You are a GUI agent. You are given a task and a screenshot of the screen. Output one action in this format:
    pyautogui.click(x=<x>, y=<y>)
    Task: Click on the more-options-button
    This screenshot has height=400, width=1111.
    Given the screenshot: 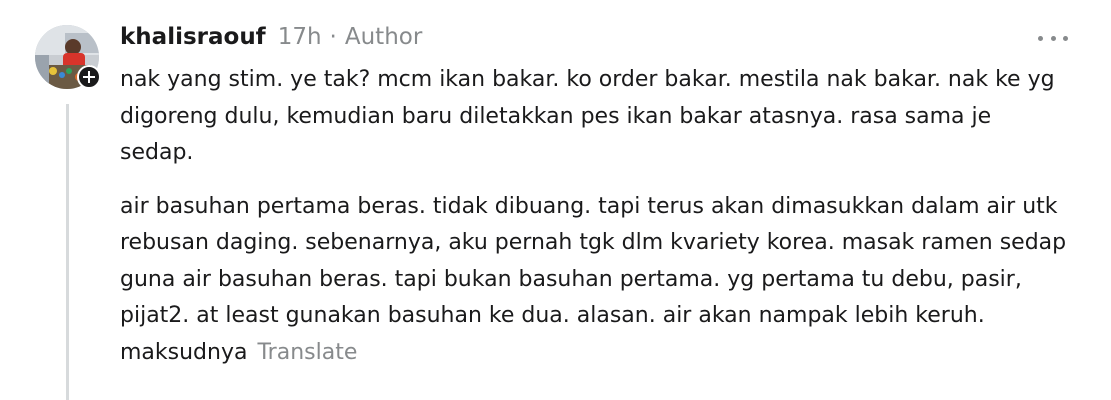 What is the action you would take?
    pyautogui.click(x=1053, y=38)
    